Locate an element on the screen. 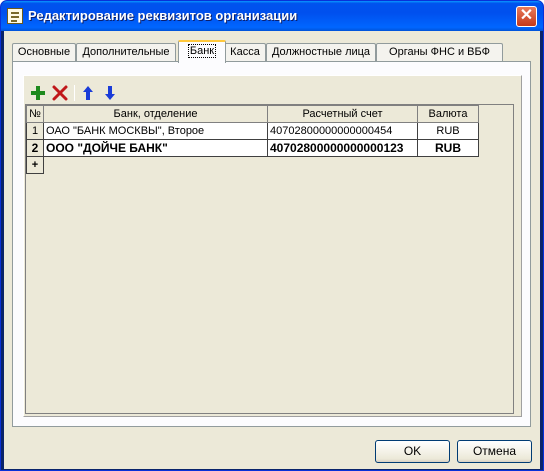  header-currency: Валюта is located at coordinates (448, 114).